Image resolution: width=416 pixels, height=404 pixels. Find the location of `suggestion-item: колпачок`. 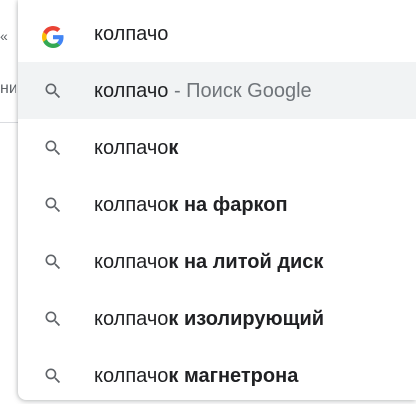

suggestion-item: колпачок is located at coordinates (217, 147).